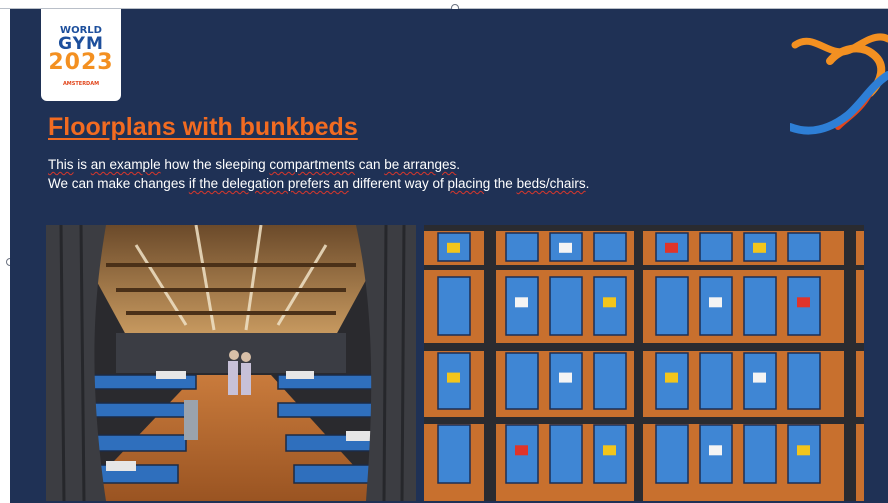  Describe the element at coordinates (469, 183) in the screenshot. I see `text-run: placing` at that location.